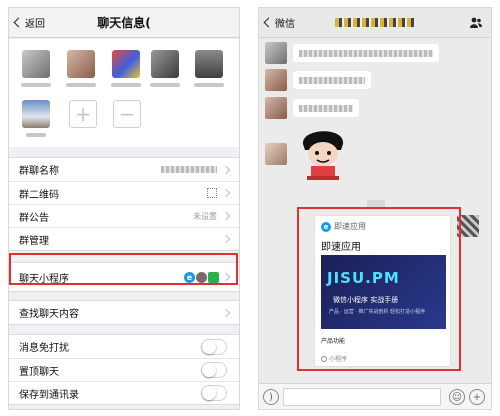  I want to click on row-label: 保存到通讯录, so click(49, 395).